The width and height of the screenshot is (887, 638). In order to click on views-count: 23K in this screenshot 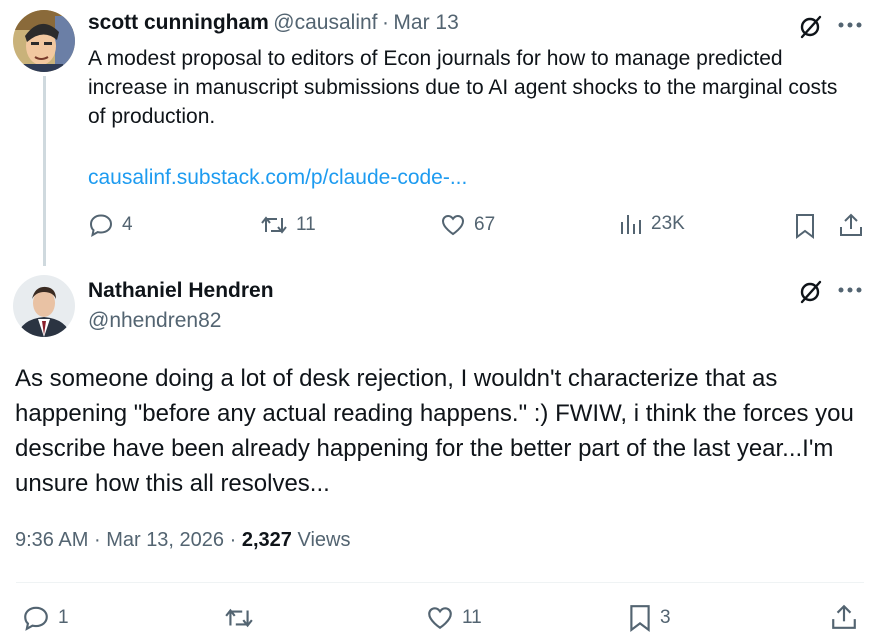, I will do `click(668, 223)`.